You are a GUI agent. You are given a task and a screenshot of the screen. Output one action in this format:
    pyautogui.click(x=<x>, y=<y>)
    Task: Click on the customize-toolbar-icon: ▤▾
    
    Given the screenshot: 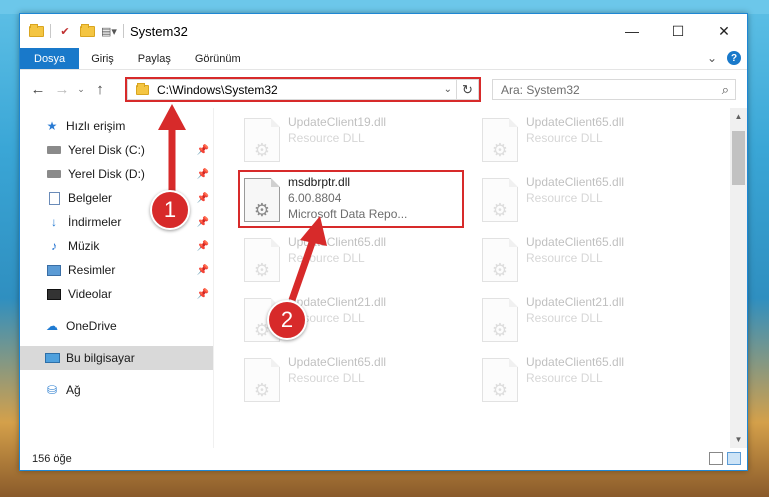 What is the action you would take?
    pyautogui.click(x=109, y=31)
    